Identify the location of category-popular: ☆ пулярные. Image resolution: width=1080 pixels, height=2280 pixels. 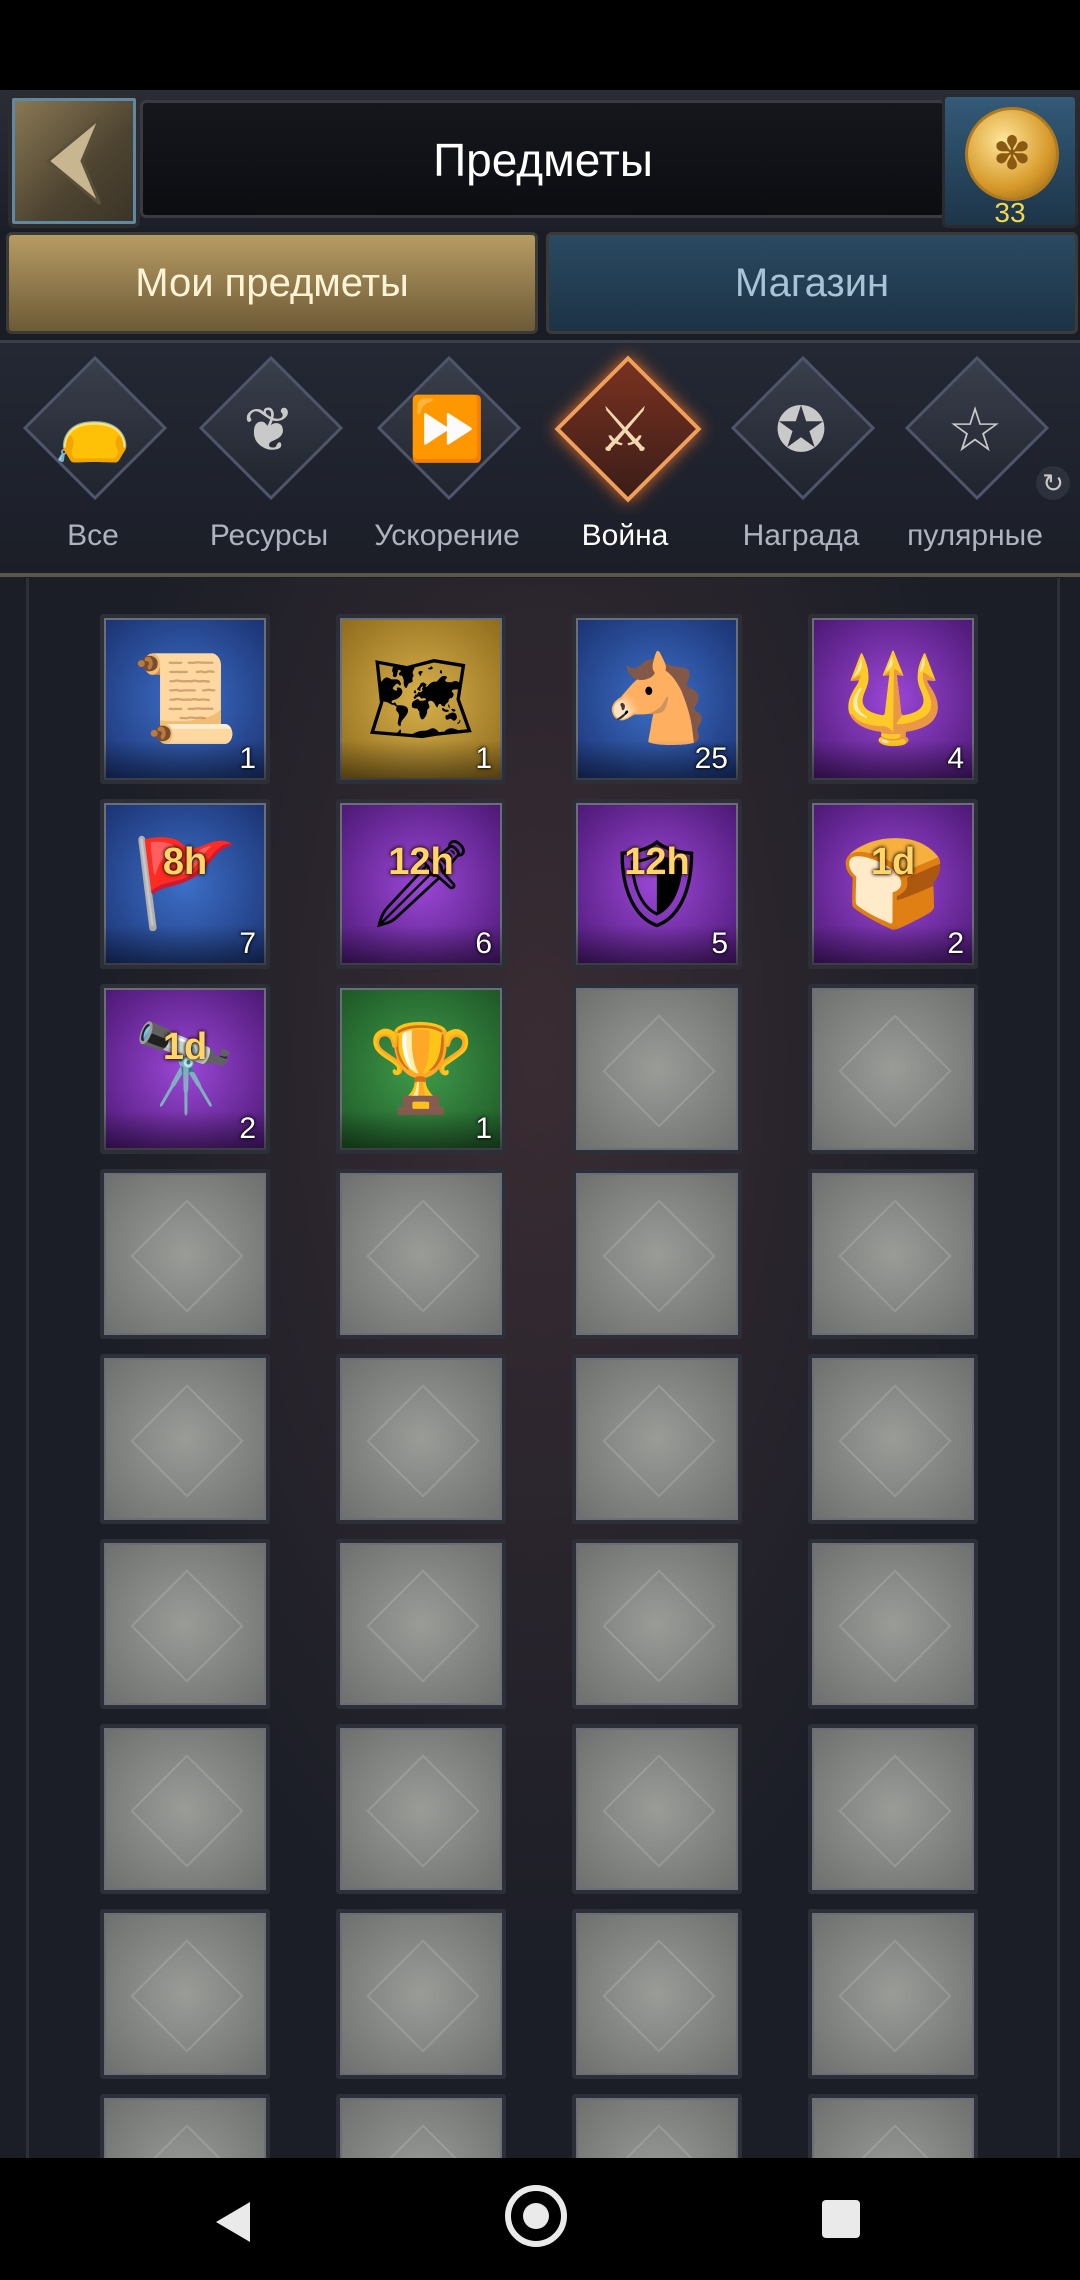
(975, 453).